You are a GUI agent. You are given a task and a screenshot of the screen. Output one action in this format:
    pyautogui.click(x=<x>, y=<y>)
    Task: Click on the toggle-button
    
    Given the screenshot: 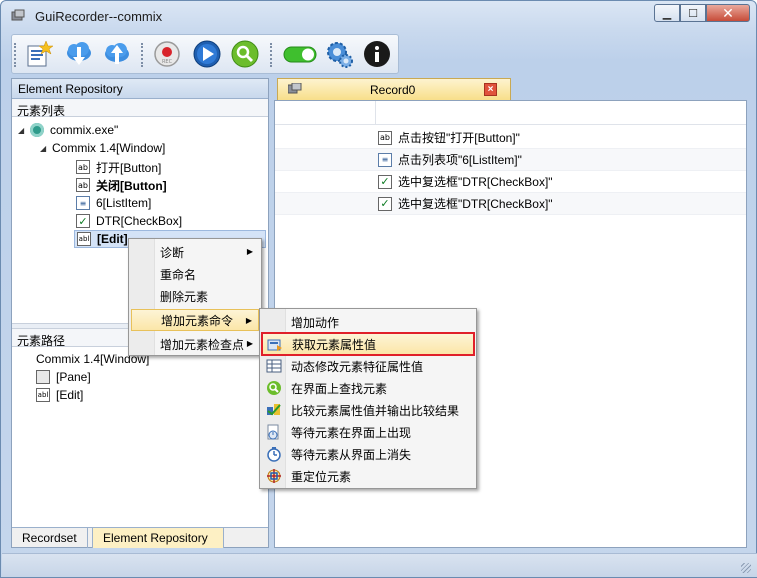 What is the action you would take?
    pyautogui.click(x=300, y=54)
    